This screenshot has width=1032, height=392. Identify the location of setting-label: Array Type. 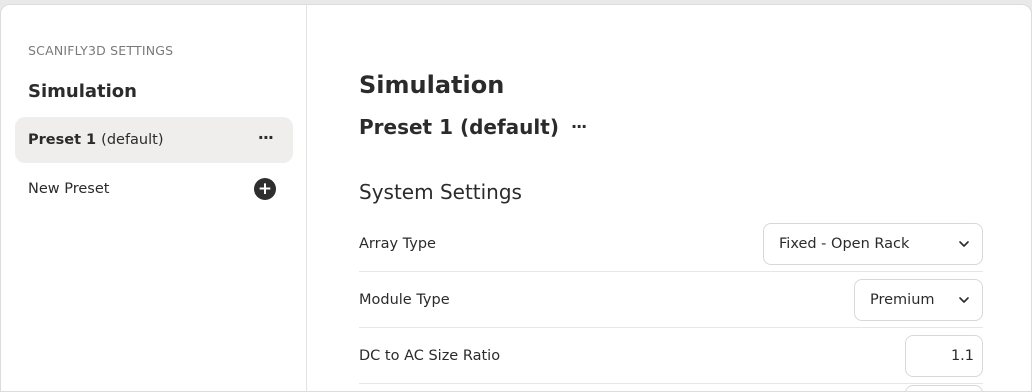
(397, 243).